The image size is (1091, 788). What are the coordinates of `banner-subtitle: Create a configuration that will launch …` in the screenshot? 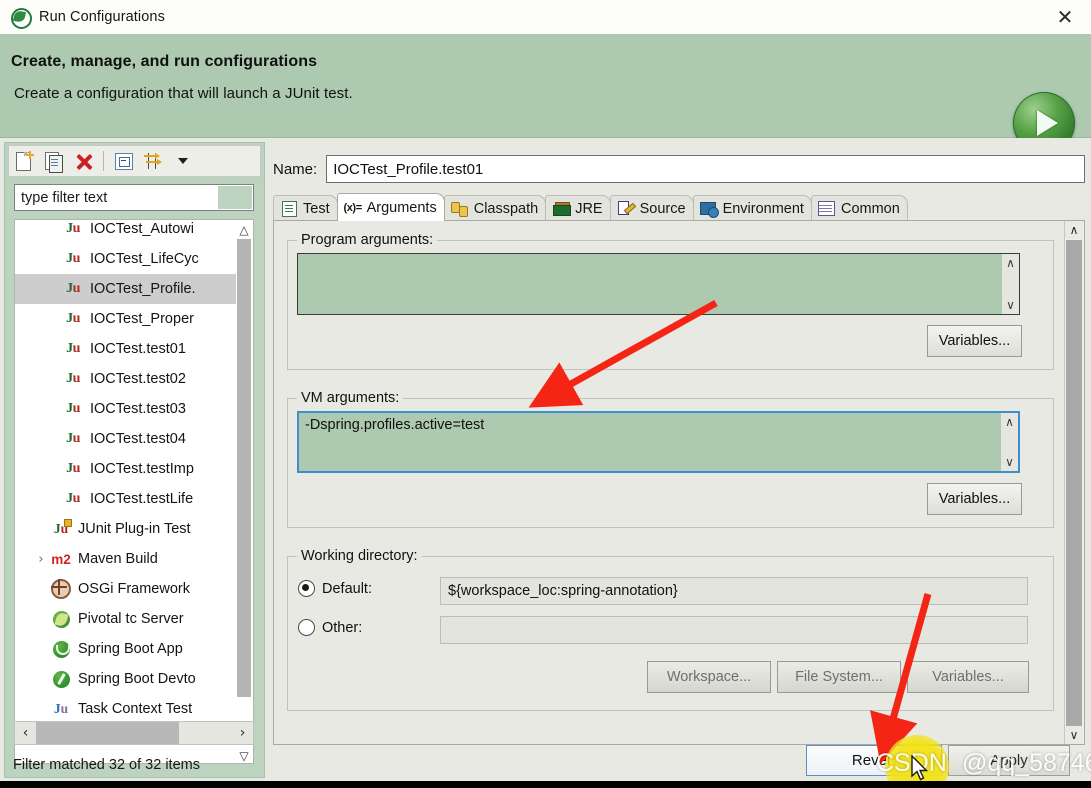 It's located at (183, 93).